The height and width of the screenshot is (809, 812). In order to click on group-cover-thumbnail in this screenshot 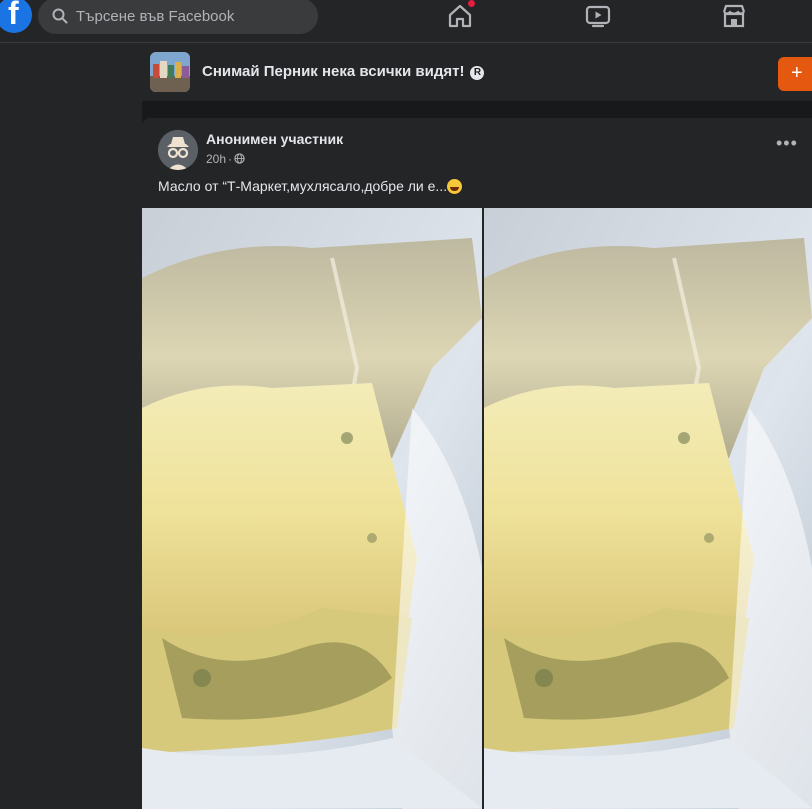, I will do `click(170, 72)`.